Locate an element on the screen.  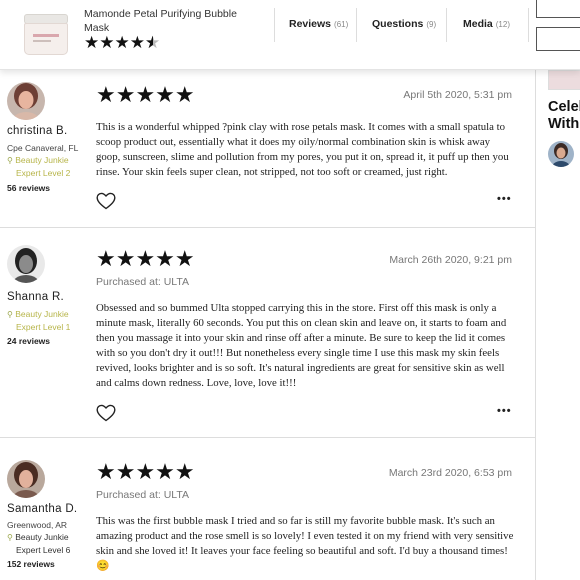
reviewer-badge: ⚲ Beauty Junkie Expert Level 6 is located at coordinates (39, 543).